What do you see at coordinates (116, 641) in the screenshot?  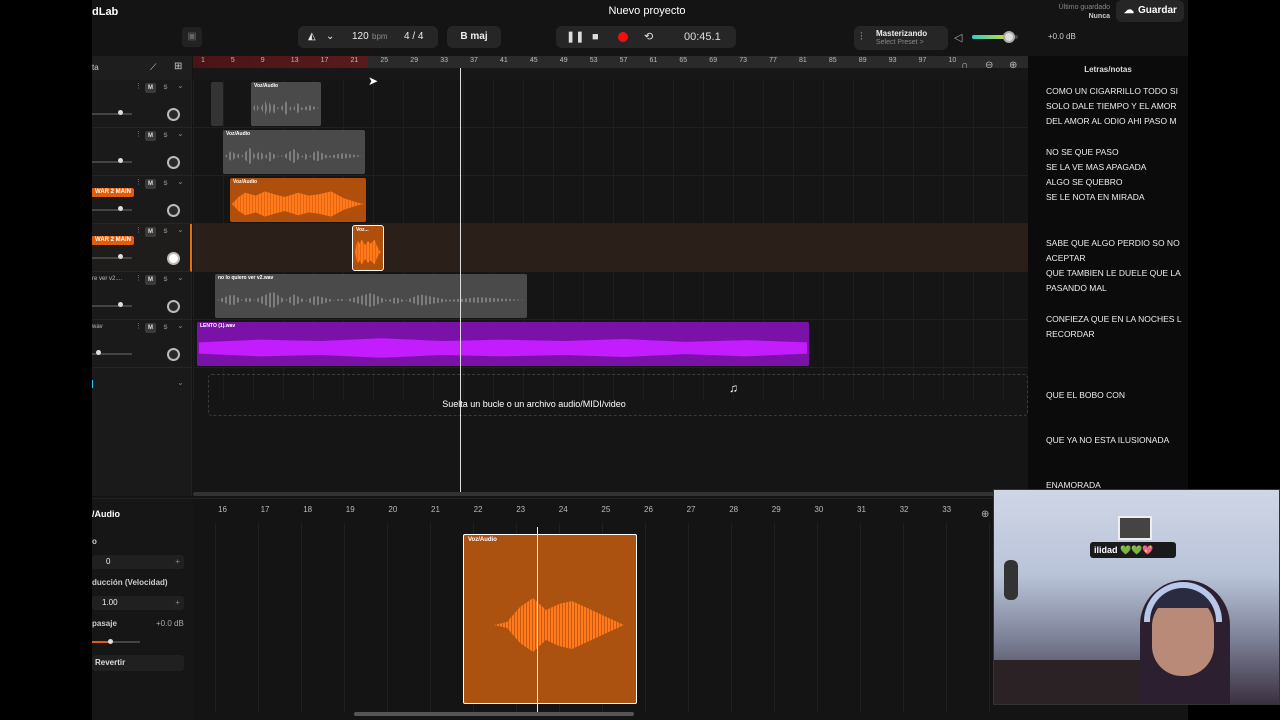 I see `gain-slider` at bounding box center [116, 641].